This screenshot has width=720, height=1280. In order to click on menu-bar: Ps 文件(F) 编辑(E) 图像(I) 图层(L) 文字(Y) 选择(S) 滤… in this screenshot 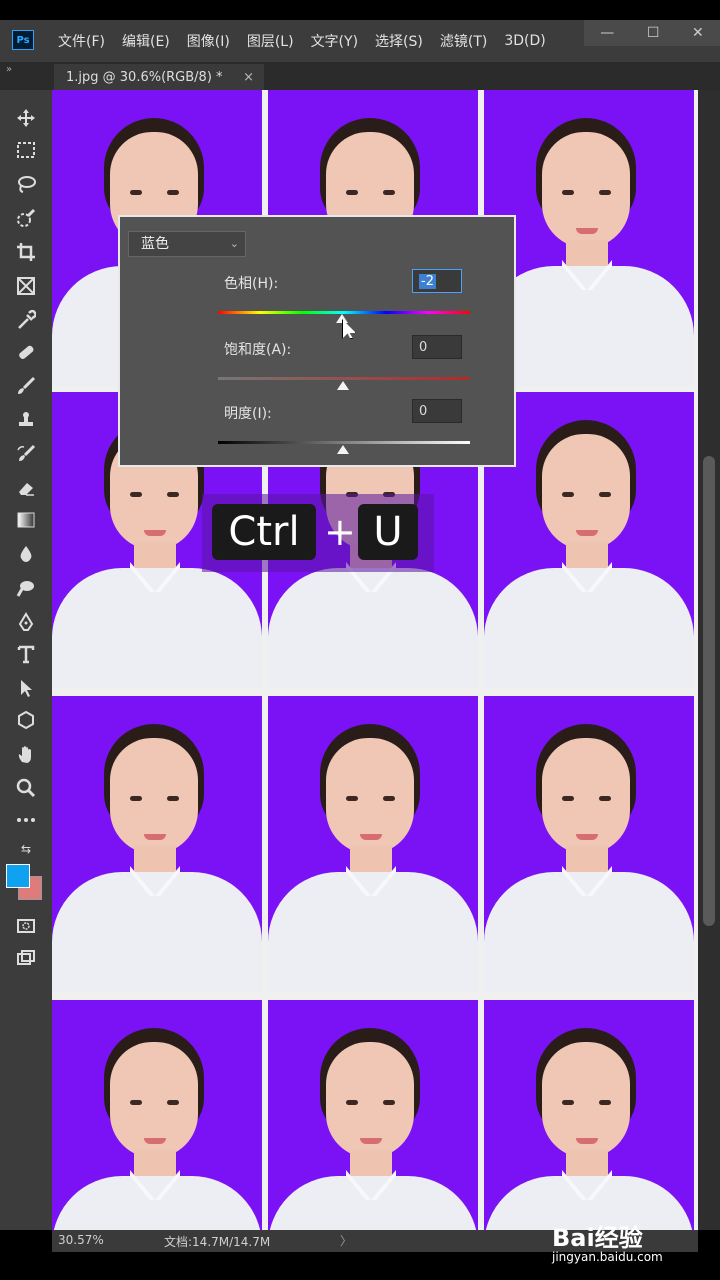, I will do `click(360, 41)`.